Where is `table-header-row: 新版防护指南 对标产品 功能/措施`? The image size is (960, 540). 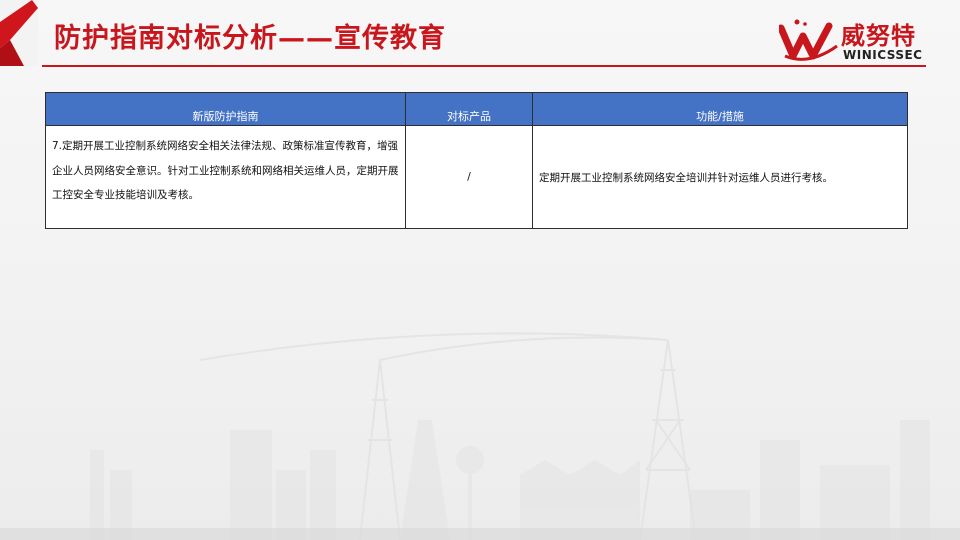
table-header-row: 新版防护指南 对标产品 功能/措施 is located at coordinates (476, 109).